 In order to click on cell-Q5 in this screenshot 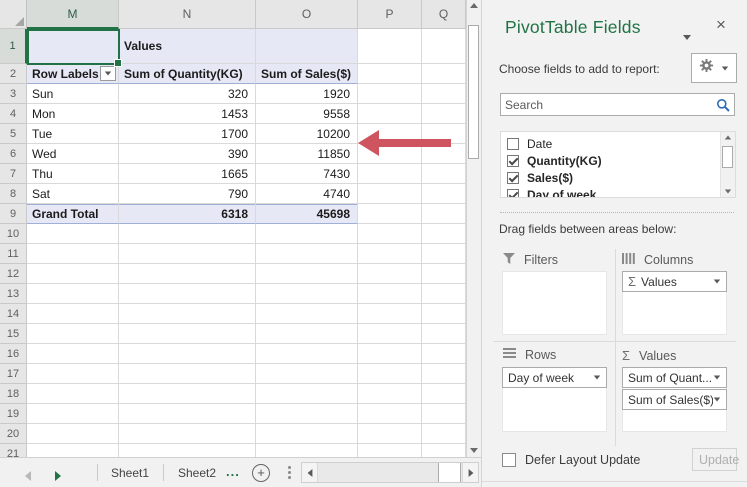, I will do `click(444, 134)`.